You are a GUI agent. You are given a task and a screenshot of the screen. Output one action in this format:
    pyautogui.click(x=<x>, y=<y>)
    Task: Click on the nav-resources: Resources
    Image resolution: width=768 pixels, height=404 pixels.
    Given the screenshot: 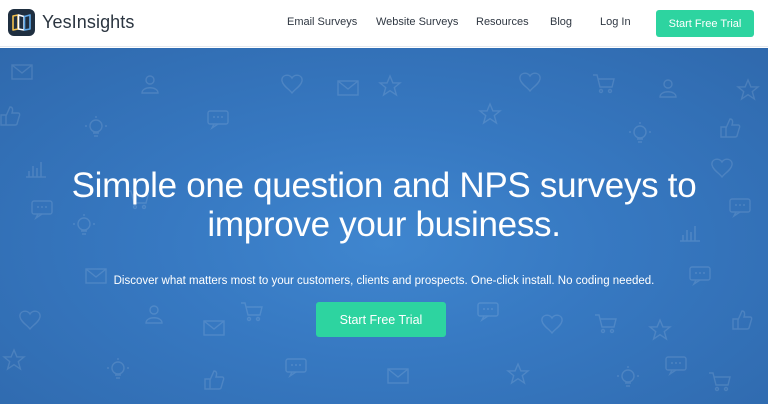 What is the action you would take?
    pyautogui.click(x=502, y=22)
    